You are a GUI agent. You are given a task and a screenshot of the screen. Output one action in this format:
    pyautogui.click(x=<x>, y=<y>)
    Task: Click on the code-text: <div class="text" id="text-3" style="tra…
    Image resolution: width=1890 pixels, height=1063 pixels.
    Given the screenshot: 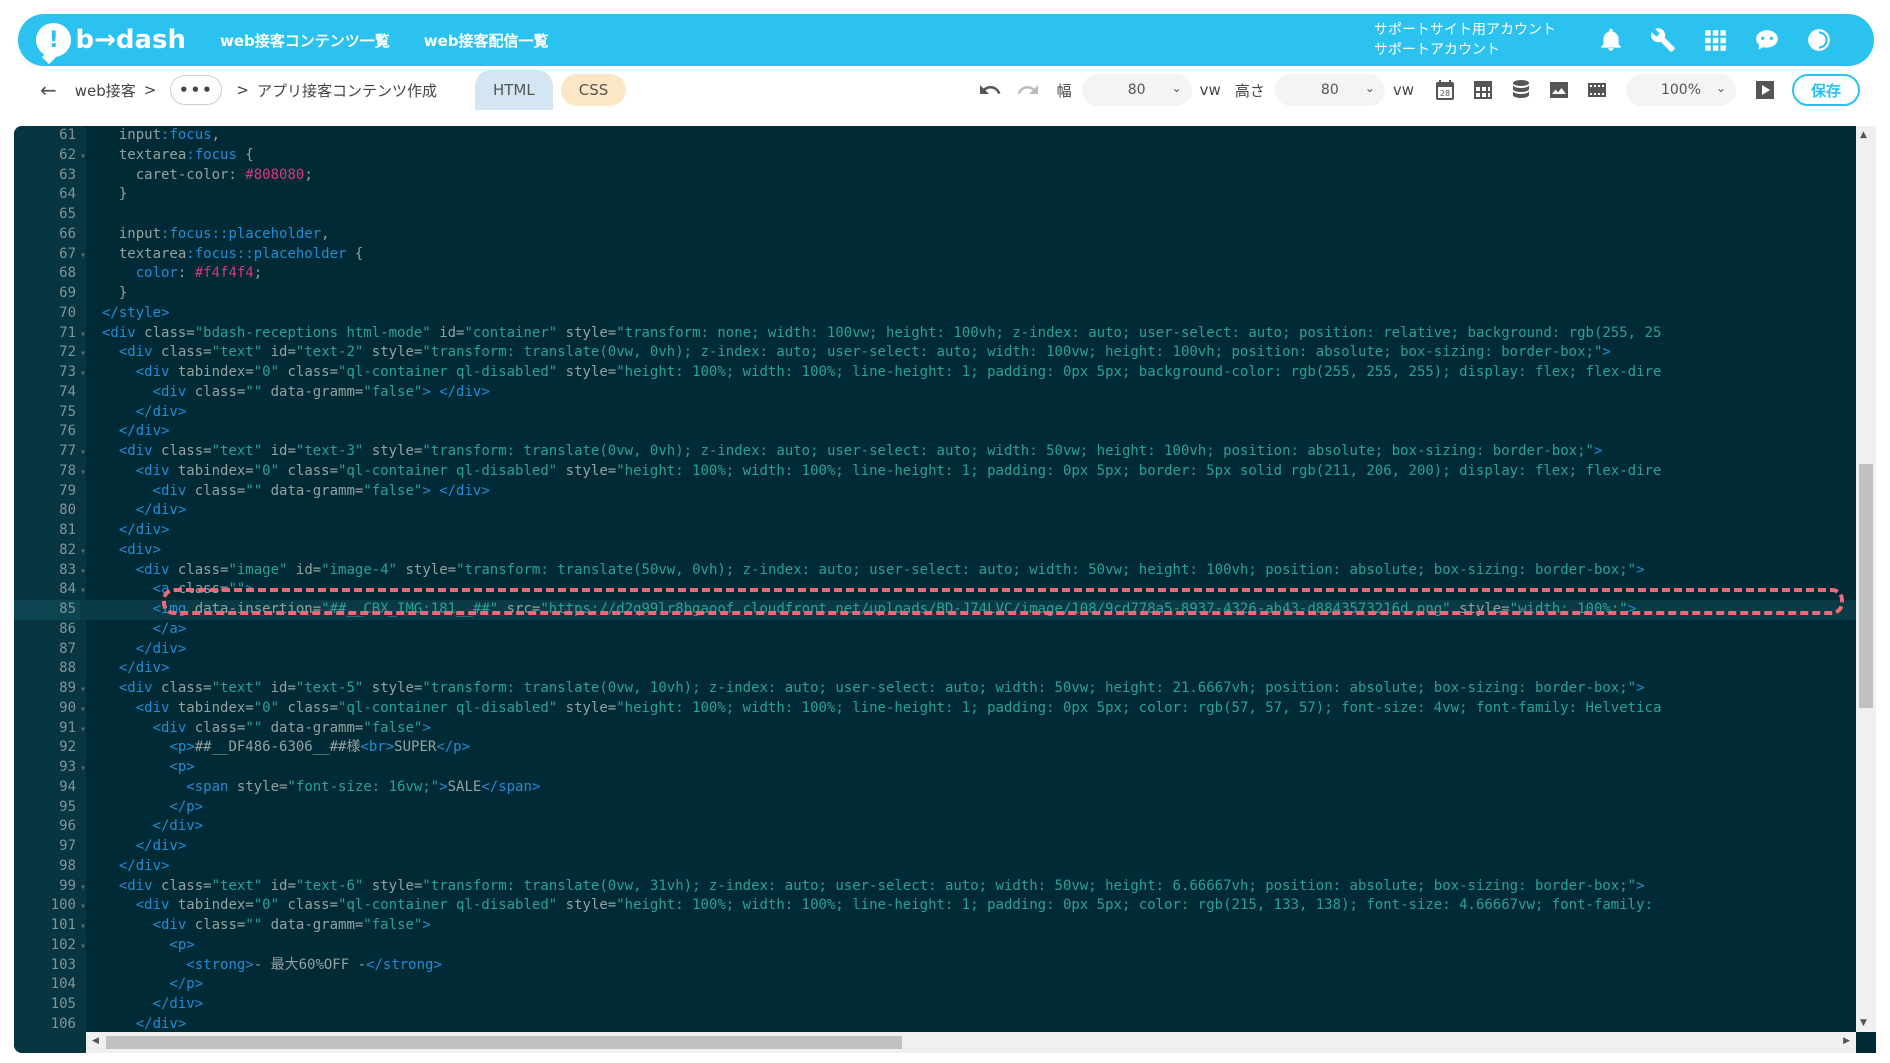 What is the action you would take?
    pyautogui.click(x=848, y=452)
    